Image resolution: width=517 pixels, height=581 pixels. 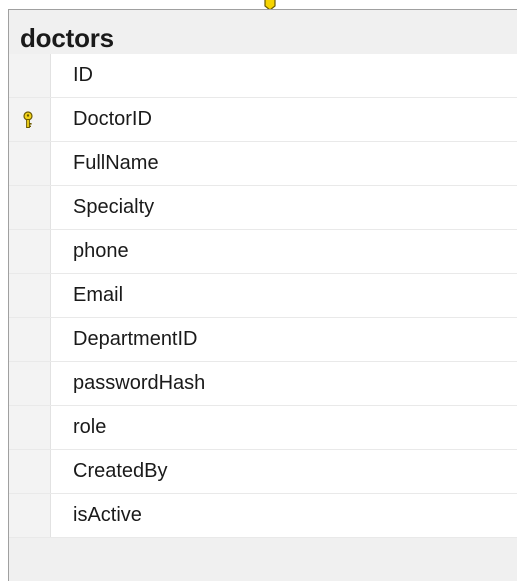 What do you see at coordinates (263, 340) in the screenshot?
I see `column-row: DepartmentID` at bounding box center [263, 340].